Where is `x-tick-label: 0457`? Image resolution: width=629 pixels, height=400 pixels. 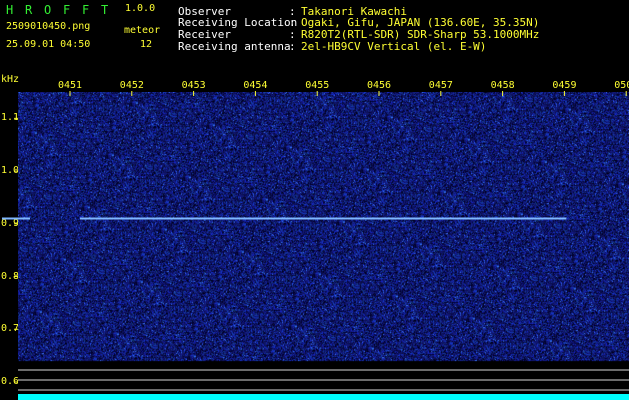 x-tick-label: 0457 is located at coordinates (440, 85).